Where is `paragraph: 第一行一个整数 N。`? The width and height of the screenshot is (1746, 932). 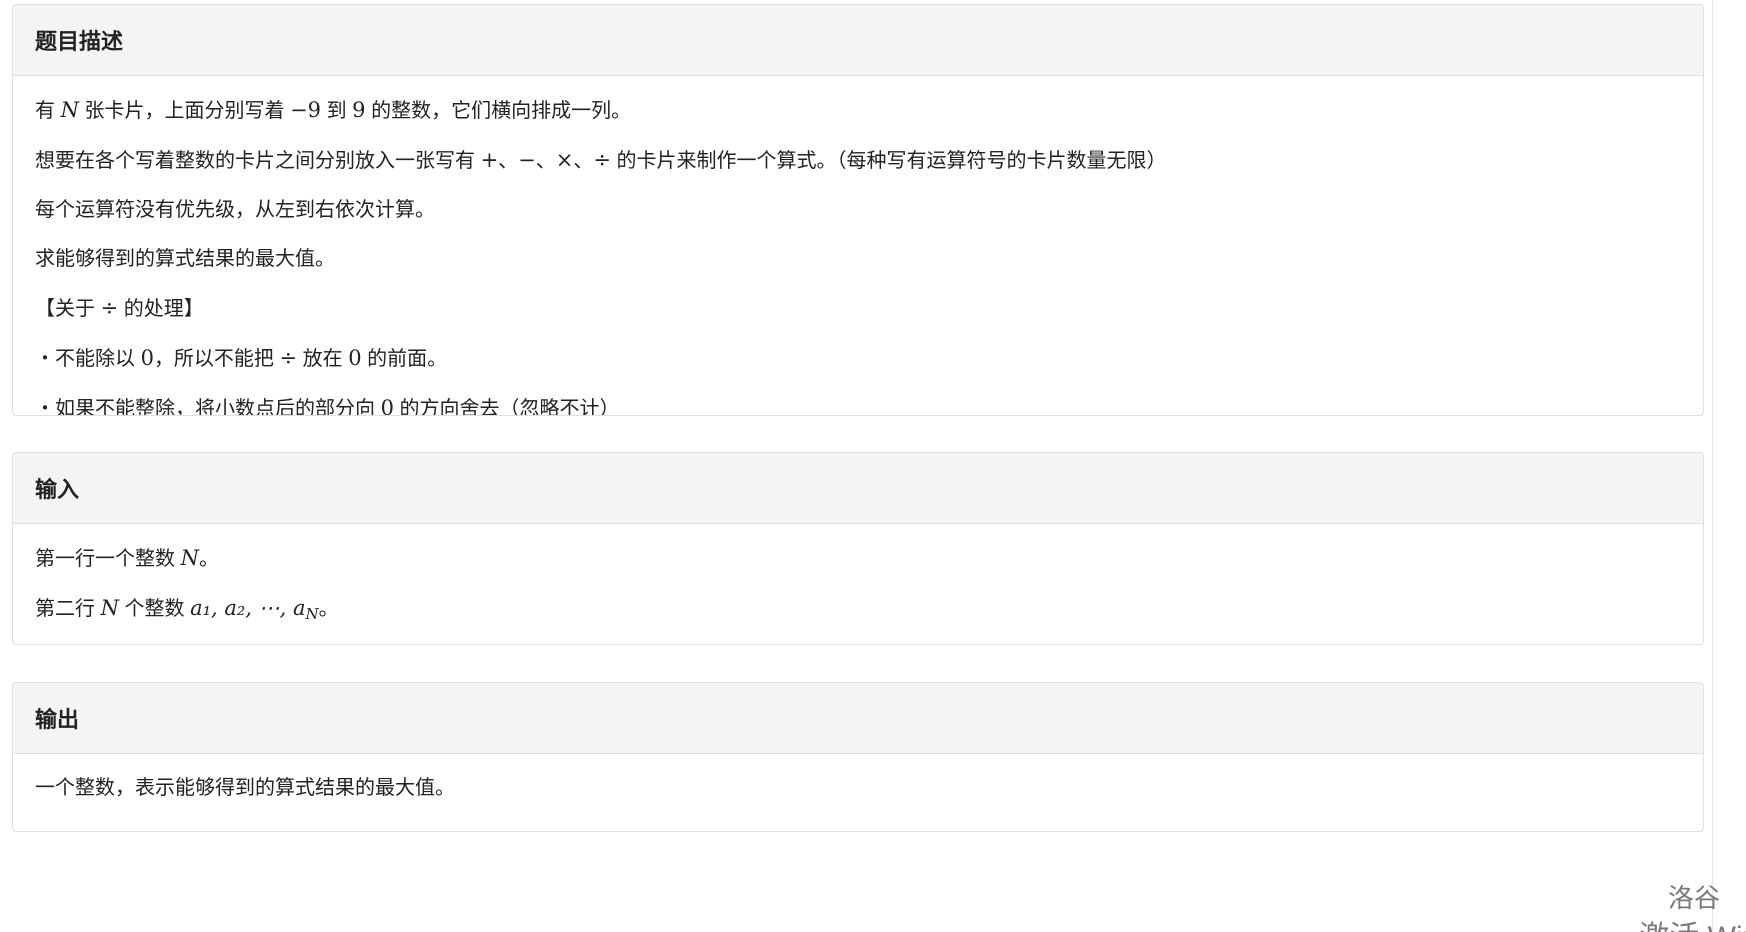
paragraph: 第一行一个整数 N。 is located at coordinates (858, 558).